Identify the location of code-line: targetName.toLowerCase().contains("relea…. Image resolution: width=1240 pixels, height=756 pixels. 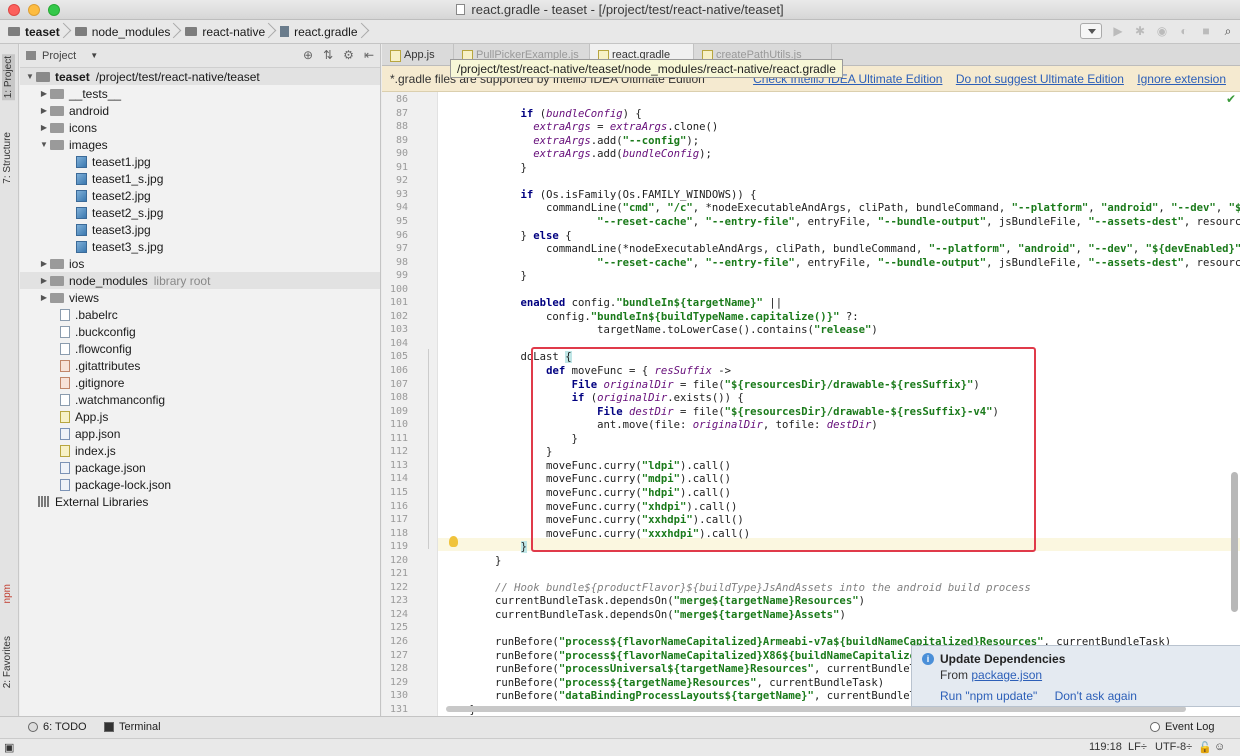
(661, 330).